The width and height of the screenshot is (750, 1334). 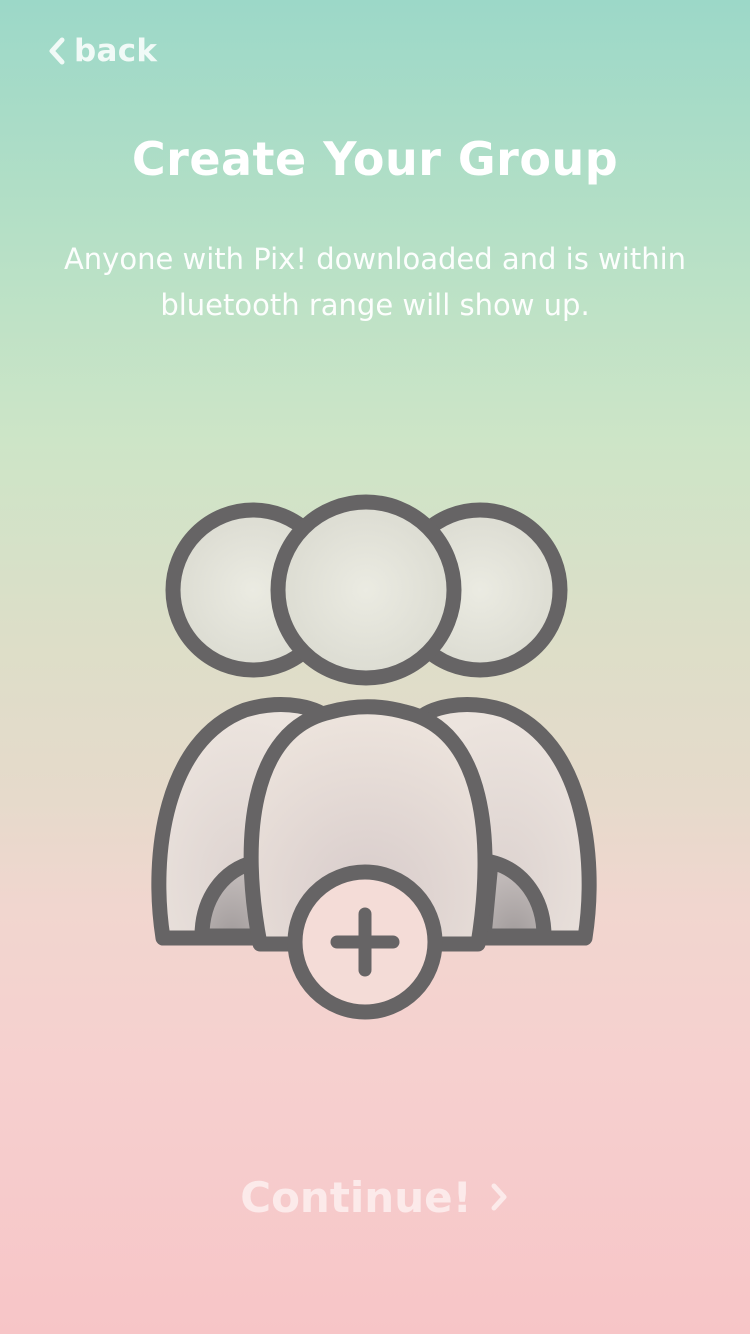 I want to click on continue-label: Continue!, so click(x=356, y=1197).